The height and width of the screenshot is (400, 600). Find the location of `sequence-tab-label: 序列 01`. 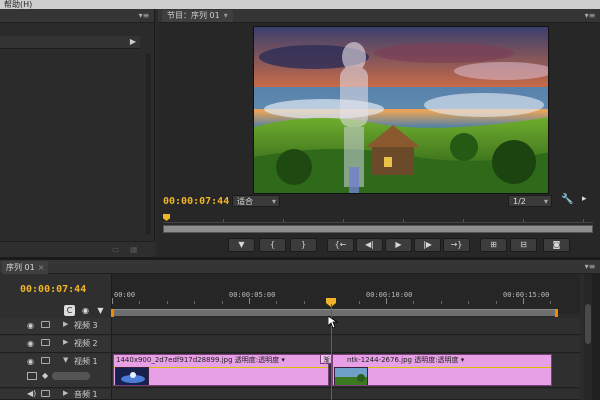

sequence-tab-label: 序列 01 is located at coordinates (20, 267).